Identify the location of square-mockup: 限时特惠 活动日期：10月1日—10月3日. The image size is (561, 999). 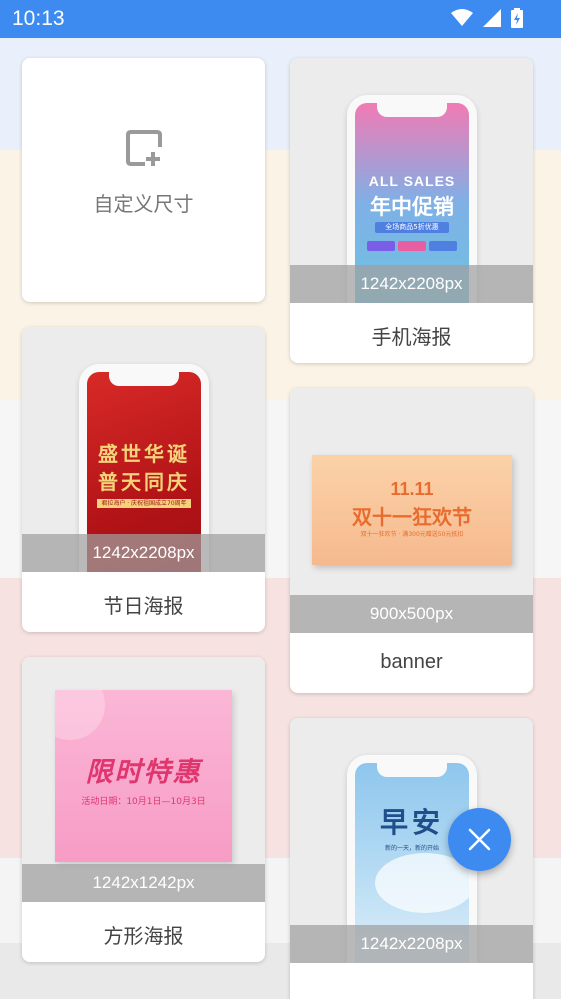
(143, 776).